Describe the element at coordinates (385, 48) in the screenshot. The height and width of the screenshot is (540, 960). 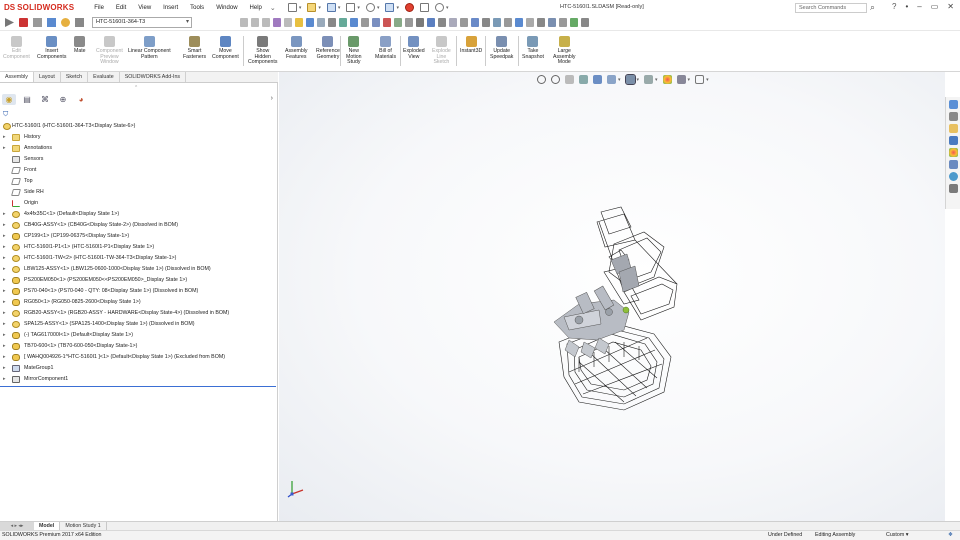
I see `bill-of-materials-button: Bill of Materials` at that location.